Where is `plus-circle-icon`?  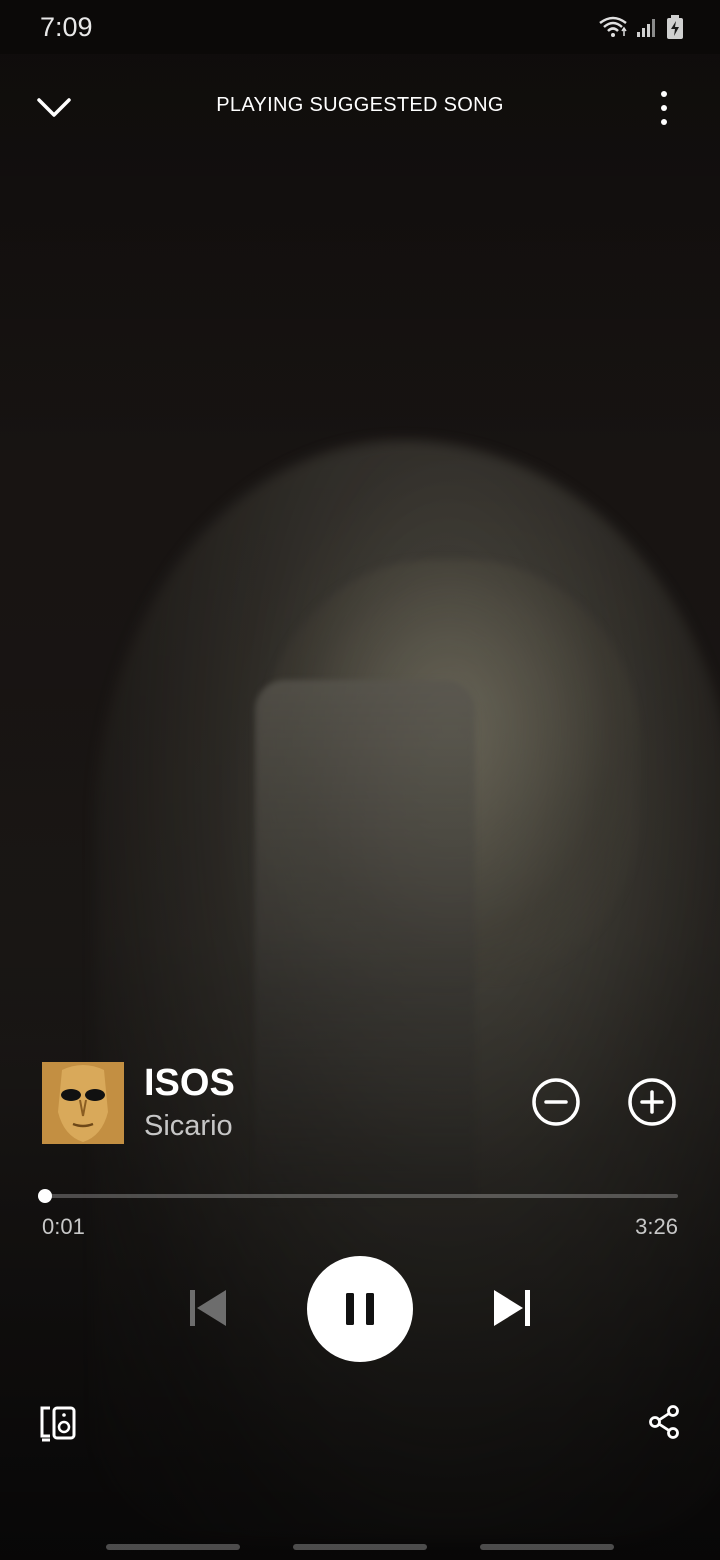
plus-circle-icon is located at coordinates (652, 1102).